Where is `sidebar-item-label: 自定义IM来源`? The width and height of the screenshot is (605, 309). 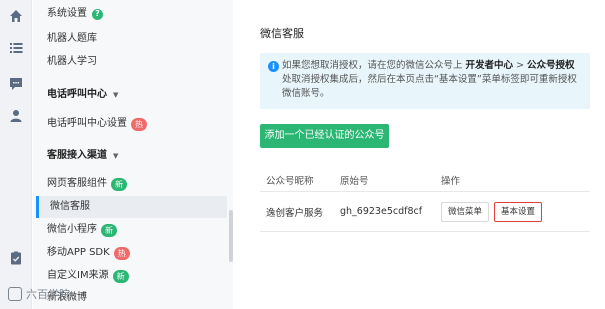 sidebar-item-label: 自定义IM来源 is located at coordinates (78, 275).